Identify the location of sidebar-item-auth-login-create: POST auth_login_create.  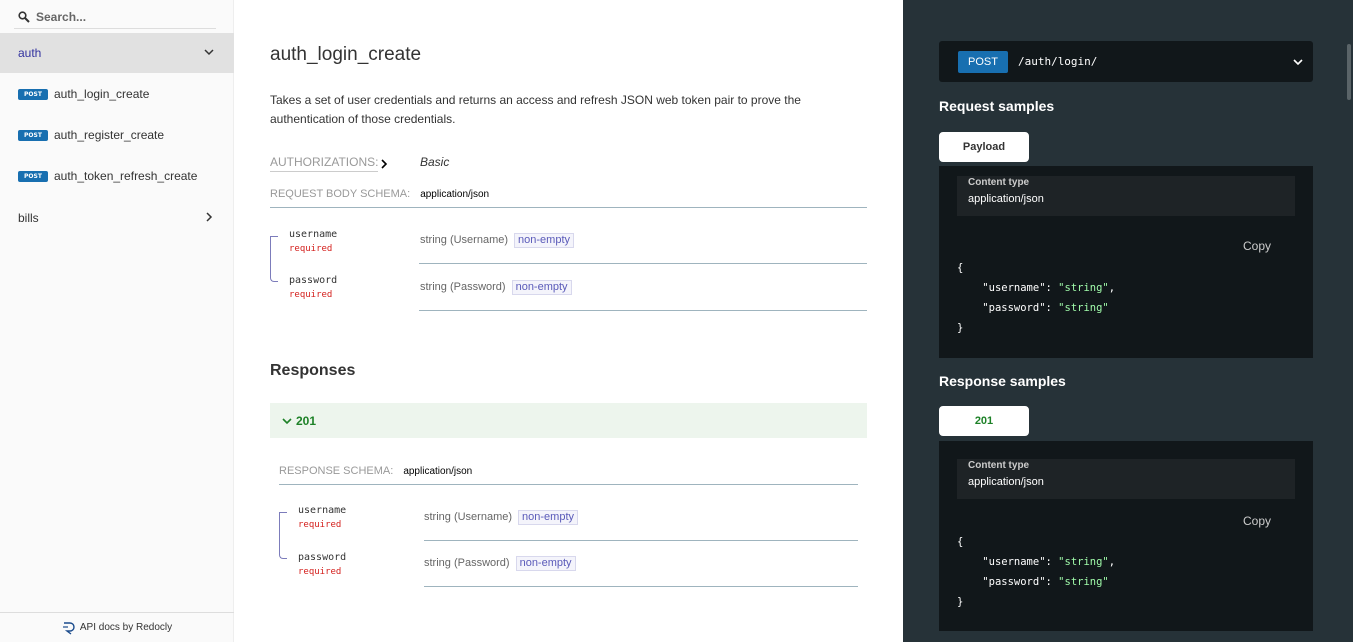
(117, 94).